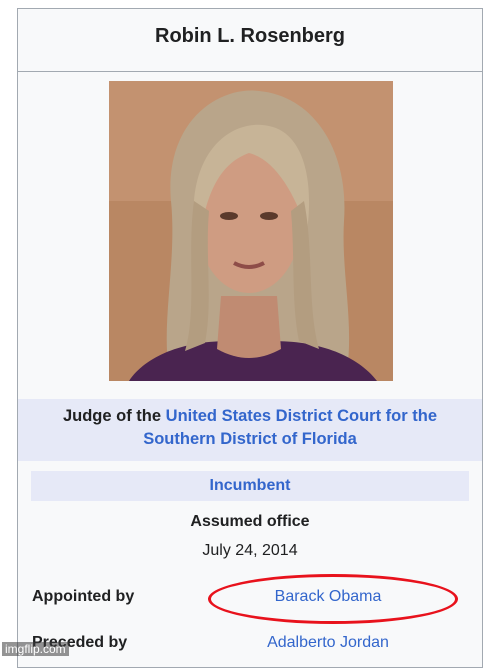  I want to click on watermark: imgflip.com, so click(35, 649).